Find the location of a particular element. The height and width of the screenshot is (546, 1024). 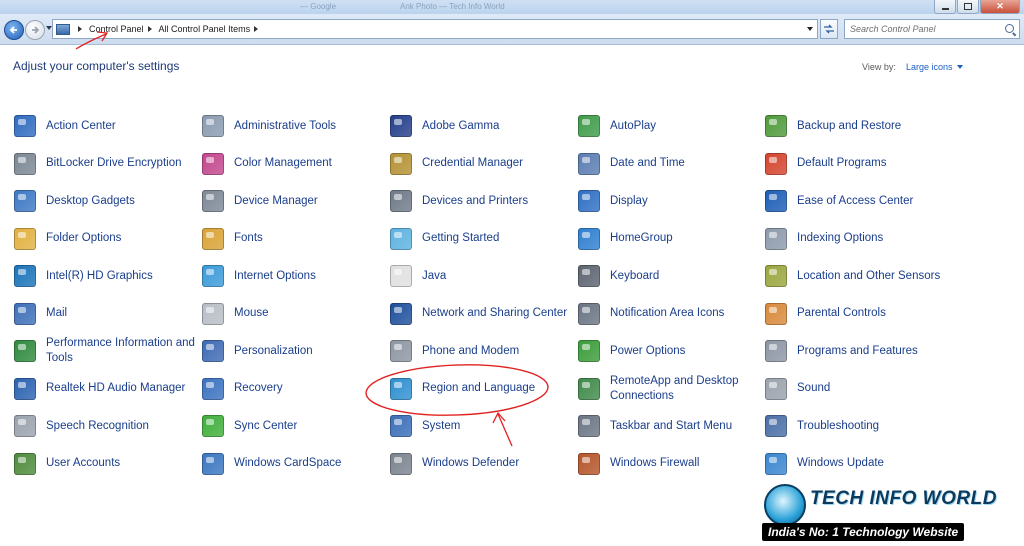

cp-item-phone-and-modem: Phone and Modem is located at coordinates (481, 351).